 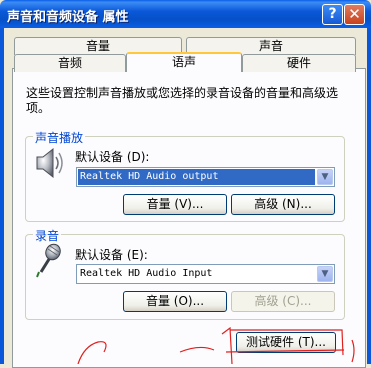 I want to click on help-button: ?, so click(x=332, y=14).